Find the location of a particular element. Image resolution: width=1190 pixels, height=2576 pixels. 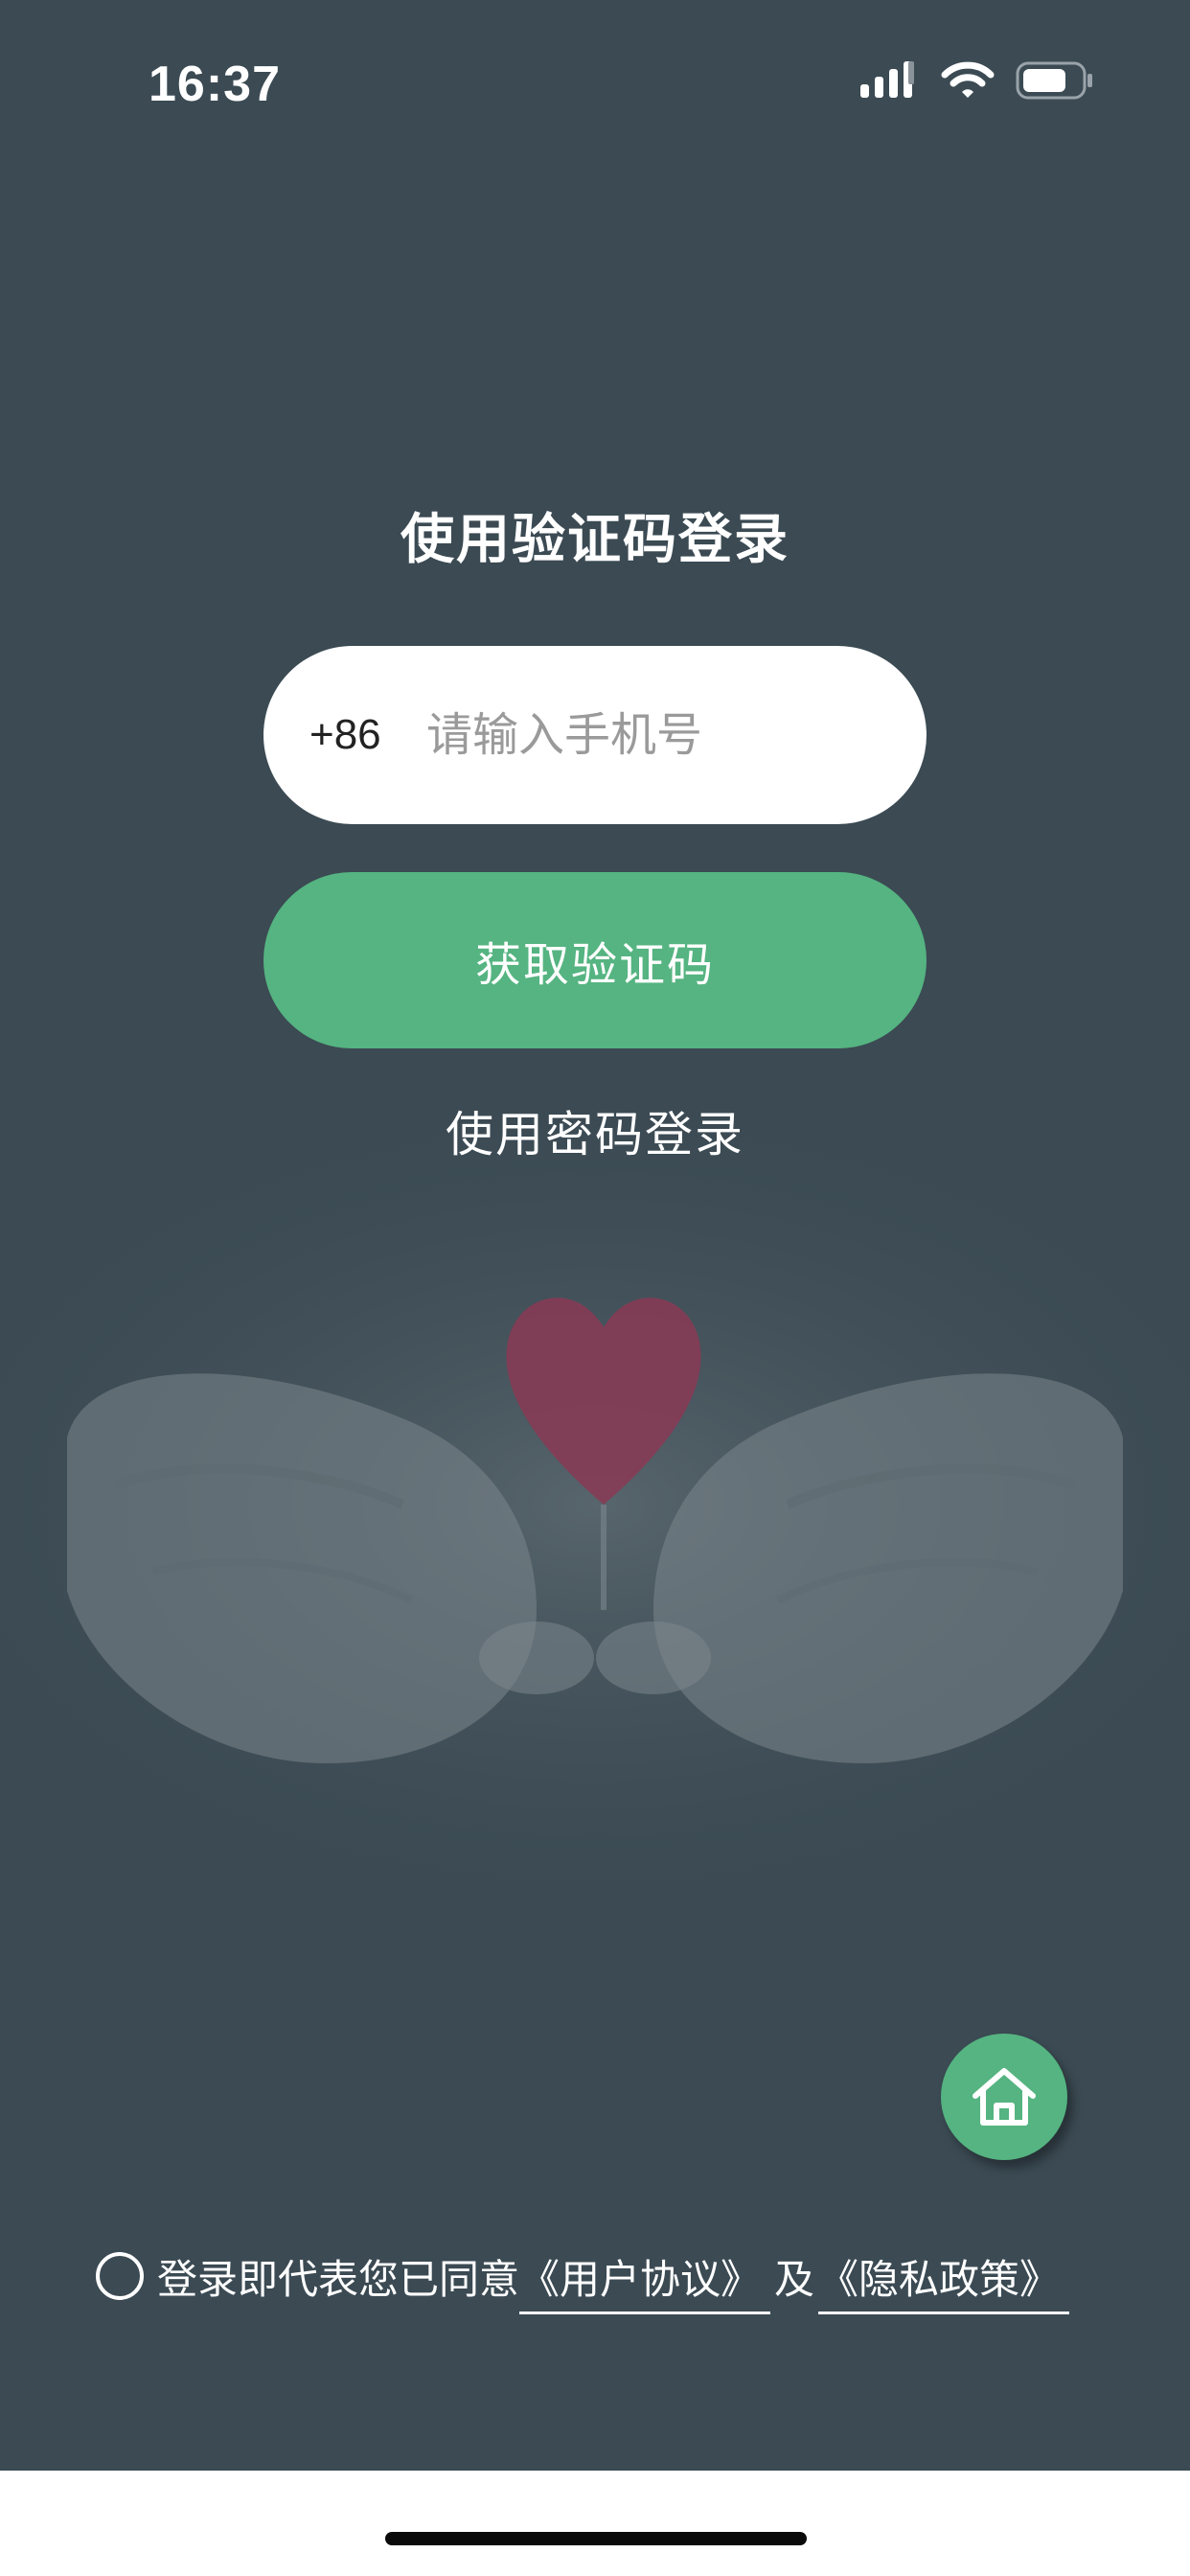

status-time: 16:37 is located at coordinates (215, 85).